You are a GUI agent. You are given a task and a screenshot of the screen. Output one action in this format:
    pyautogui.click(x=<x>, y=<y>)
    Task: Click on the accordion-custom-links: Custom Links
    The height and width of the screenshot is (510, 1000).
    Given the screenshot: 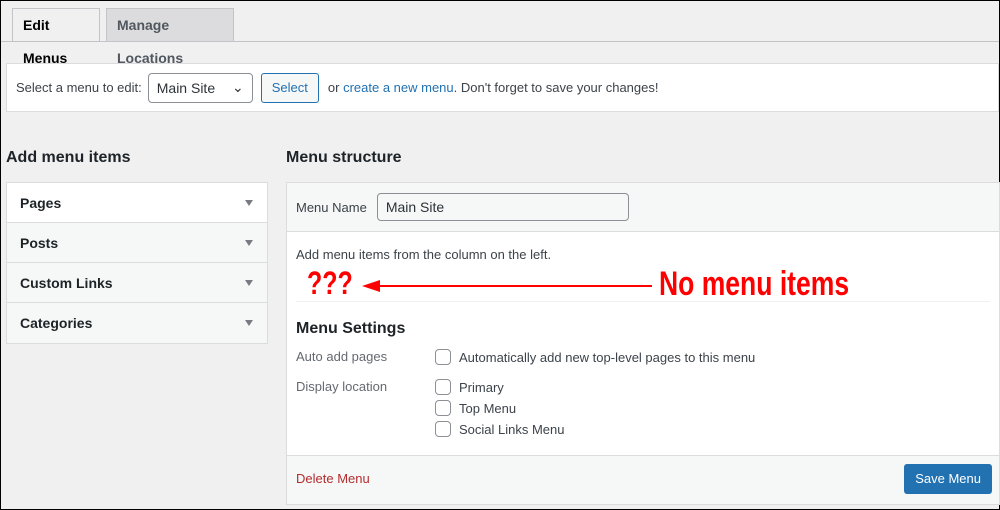 What is the action you would take?
    pyautogui.click(x=137, y=283)
    